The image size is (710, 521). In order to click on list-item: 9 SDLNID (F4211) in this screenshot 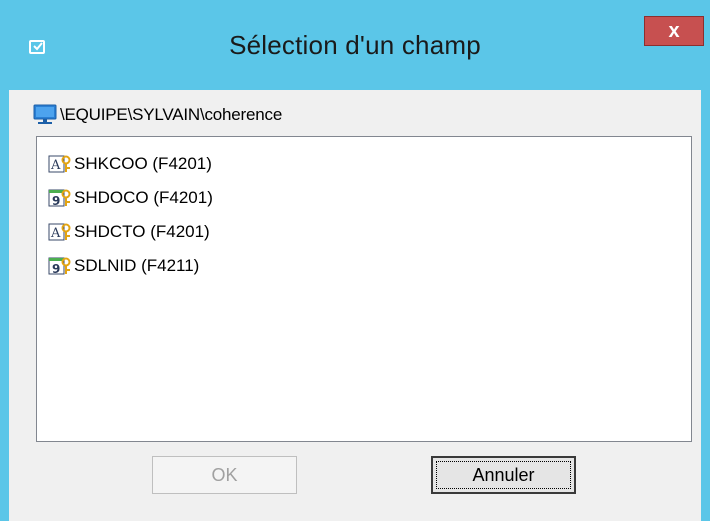, I will do `click(364, 266)`.